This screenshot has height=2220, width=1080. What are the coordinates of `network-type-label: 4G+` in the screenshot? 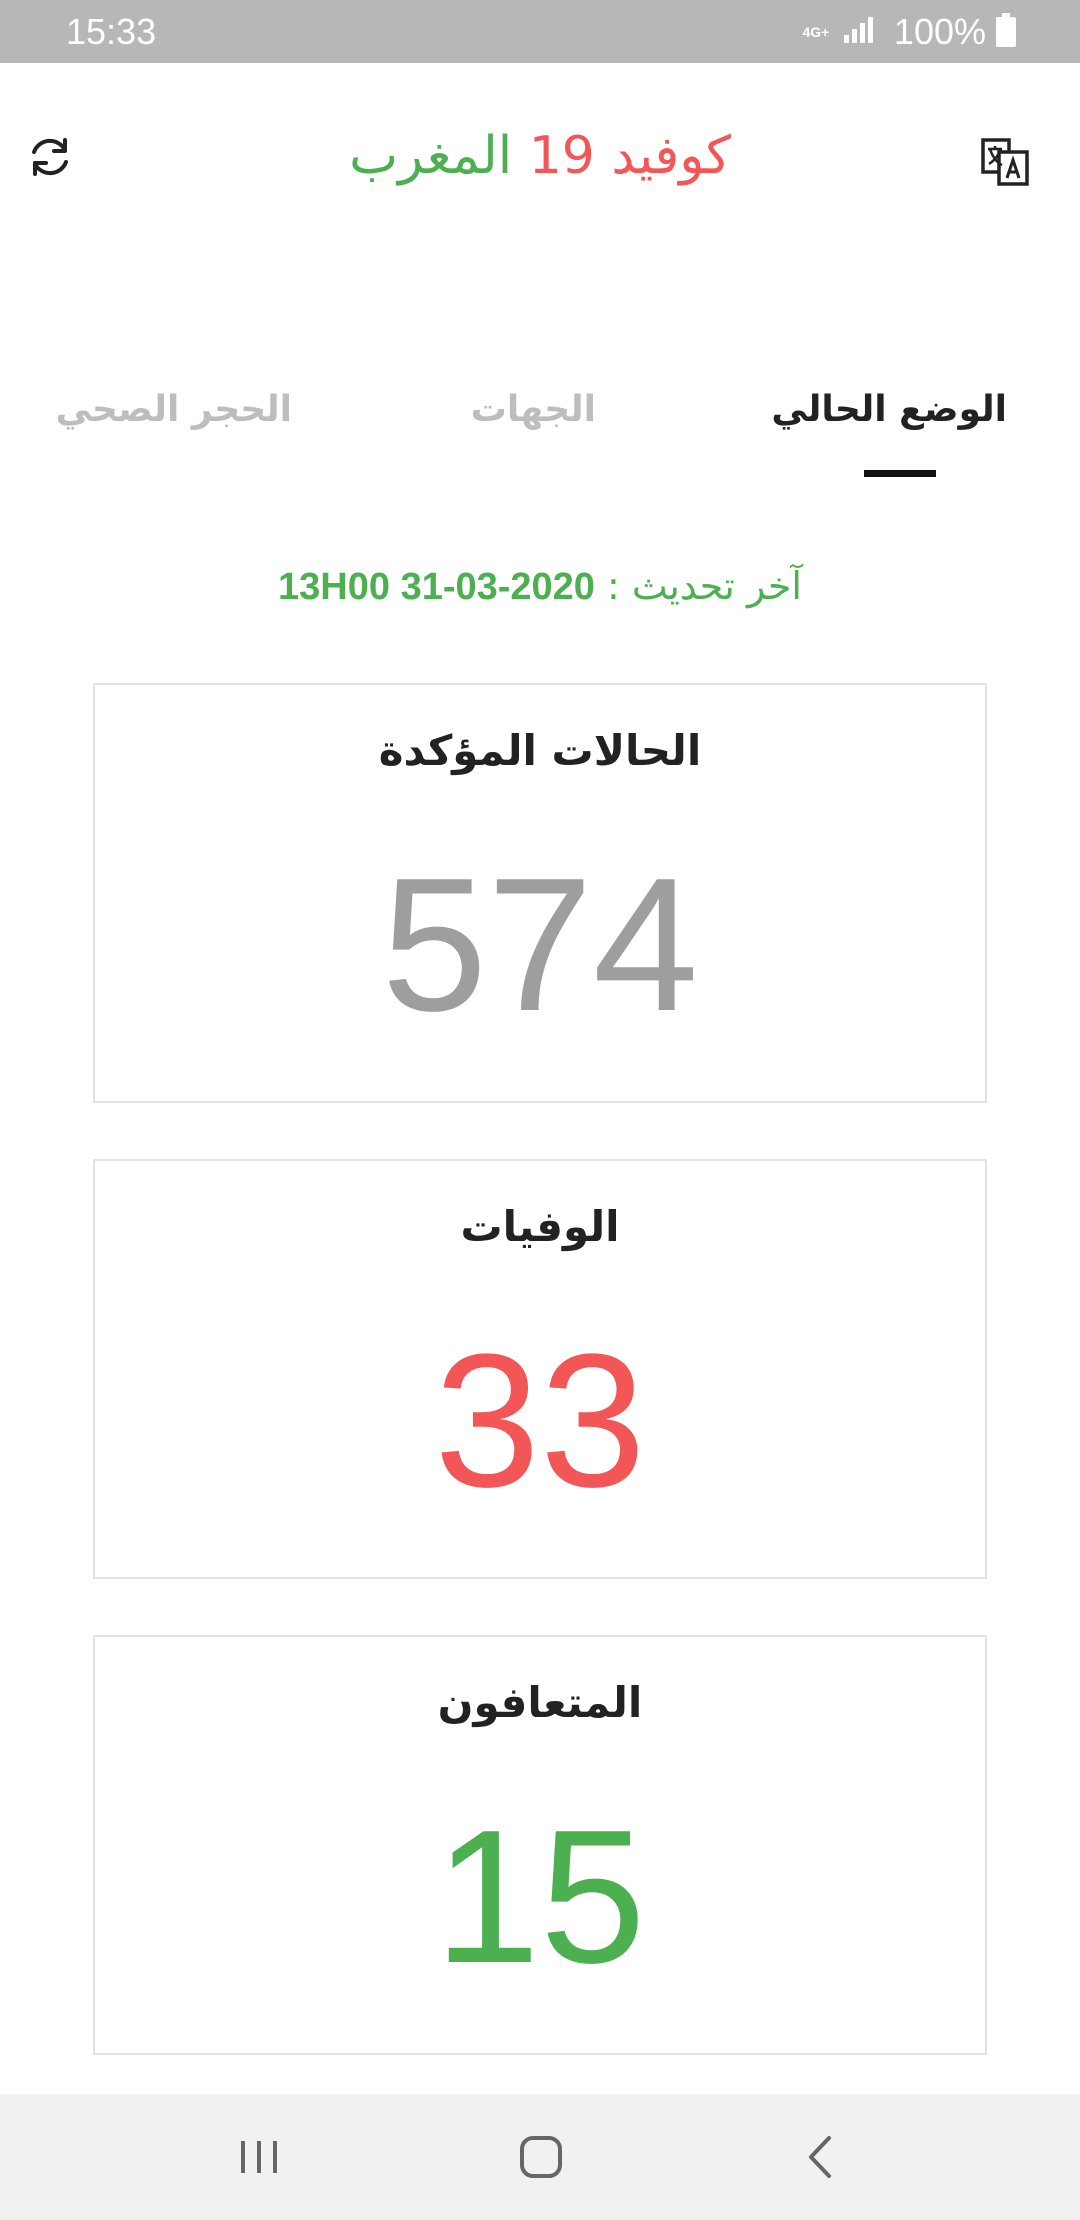 It's located at (816, 32).